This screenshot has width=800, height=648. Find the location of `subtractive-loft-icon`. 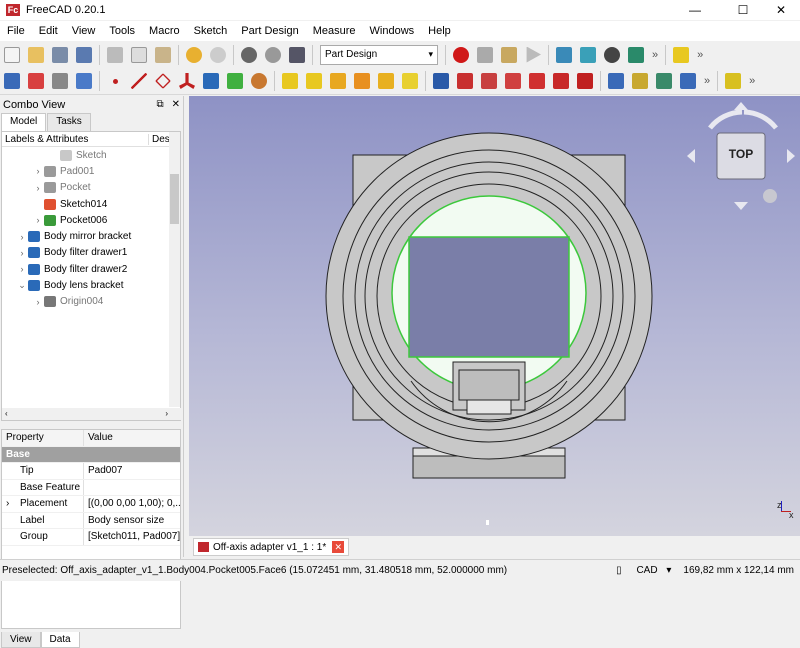

subtractive-loft-icon is located at coordinates (513, 81).